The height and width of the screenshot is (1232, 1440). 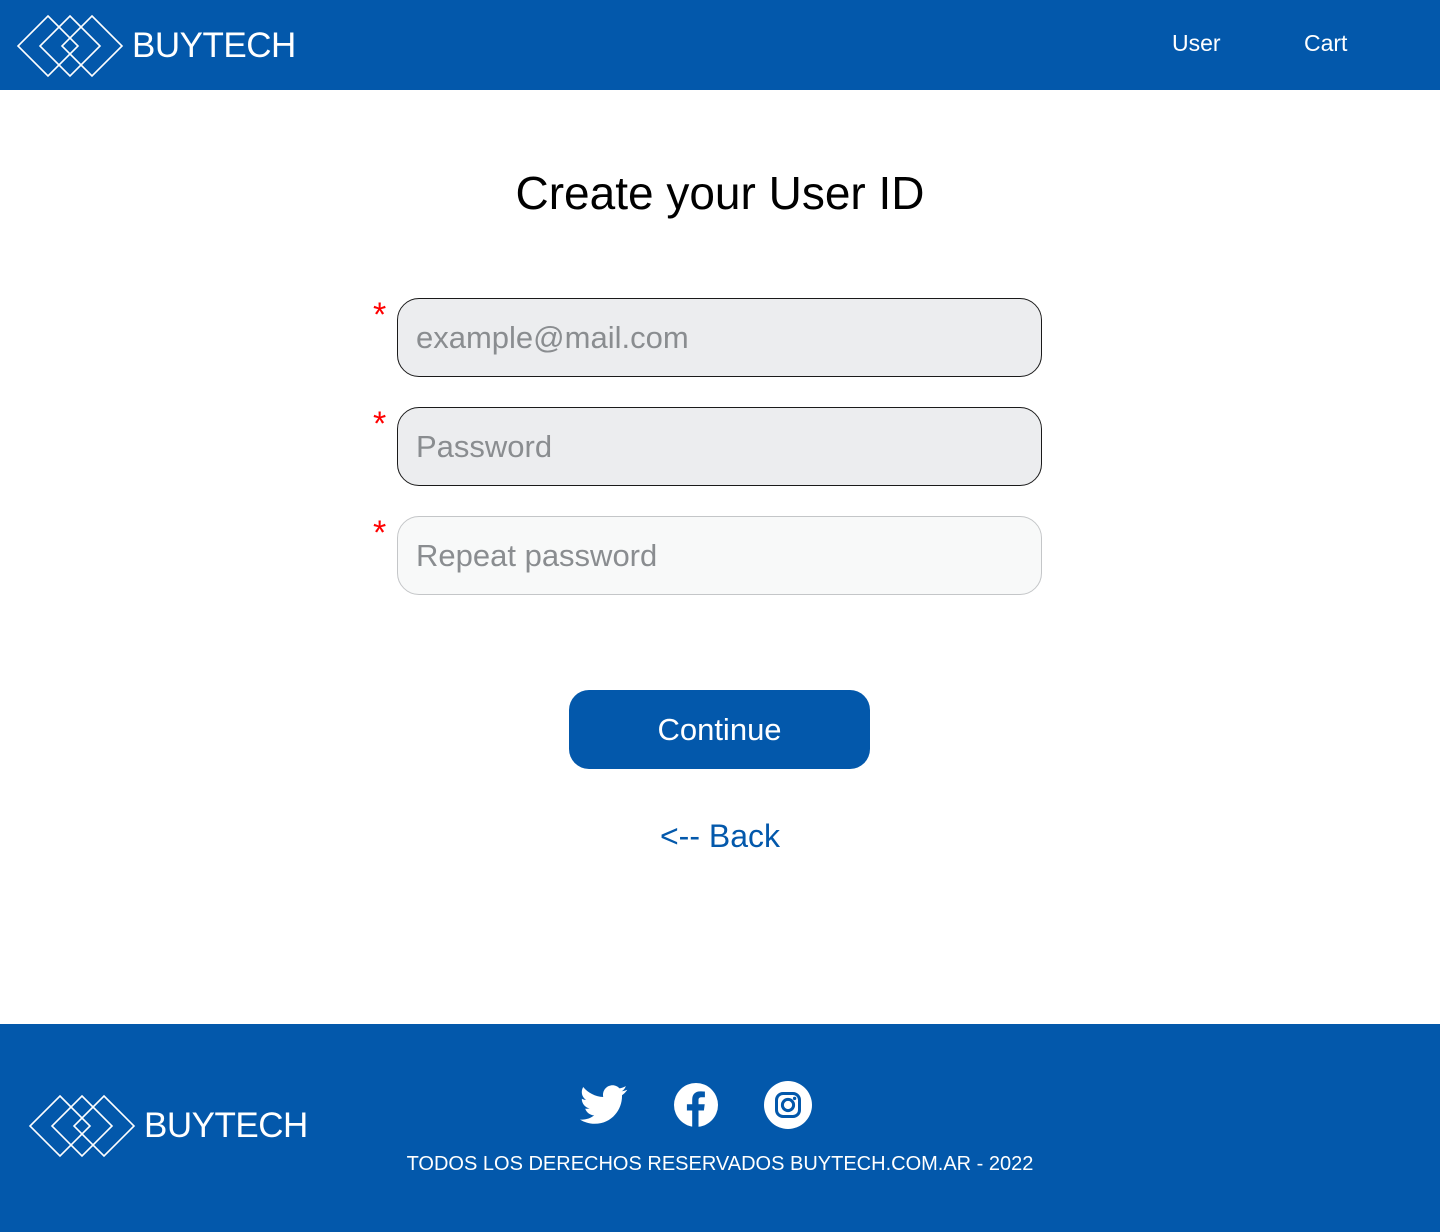 What do you see at coordinates (720, 836) in the screenshot?
I see `back-link: <-- Back` at bounding box center [720, 836].